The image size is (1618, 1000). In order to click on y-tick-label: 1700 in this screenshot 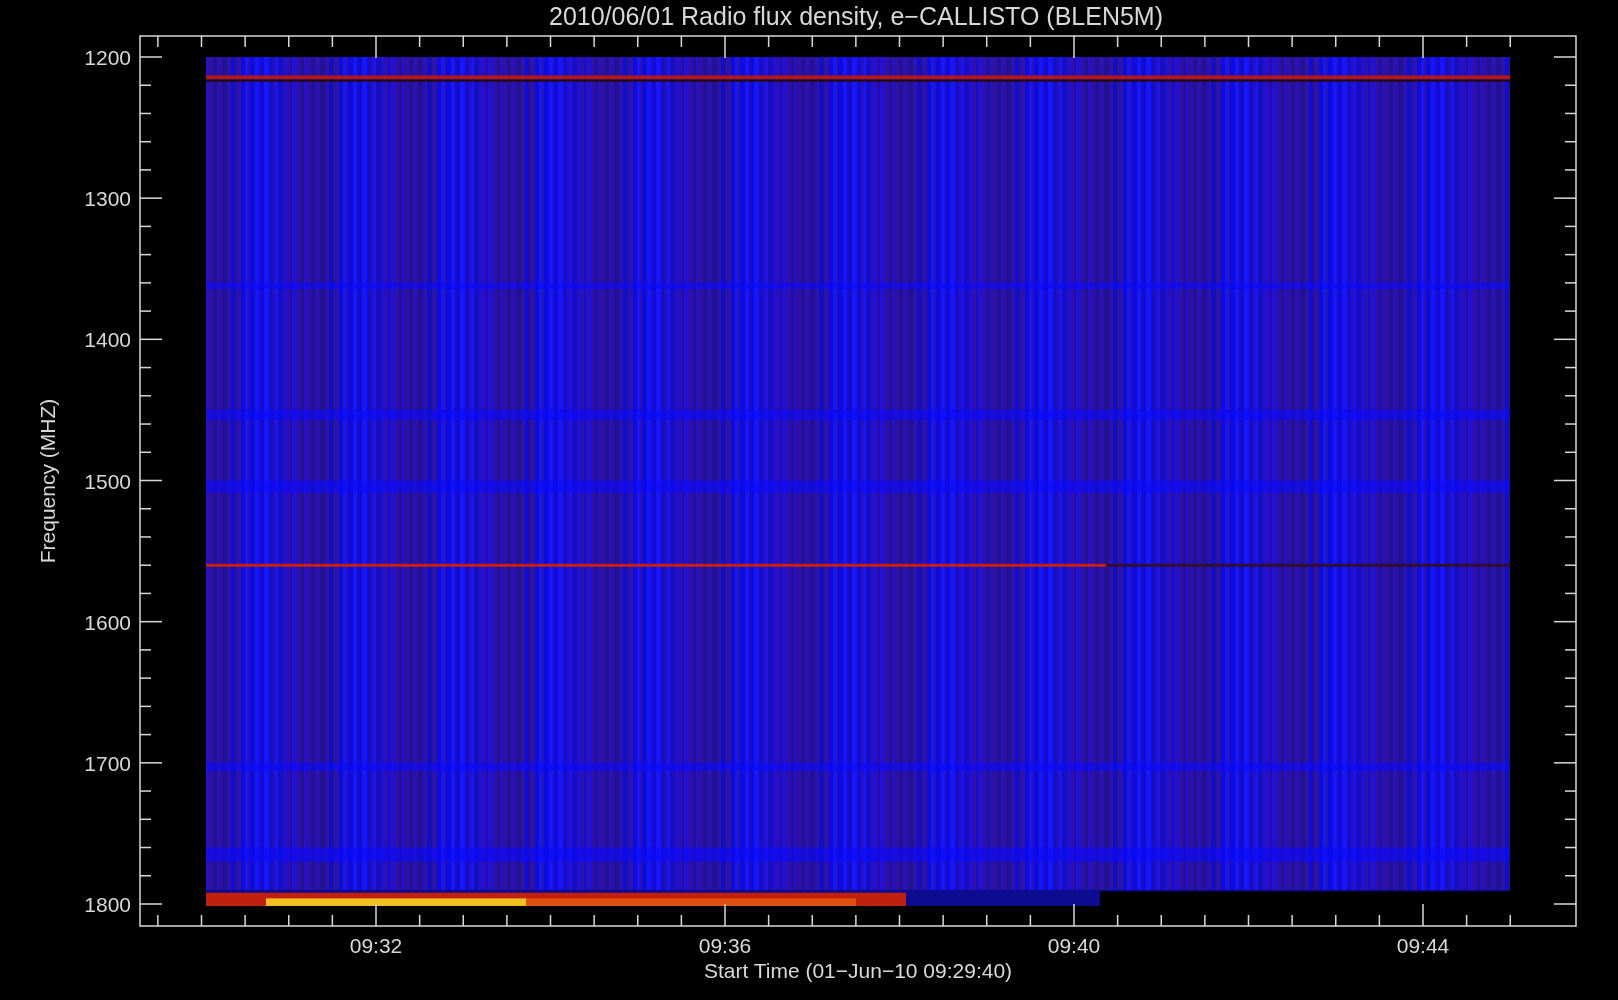, I will do `click(107, 763)`.